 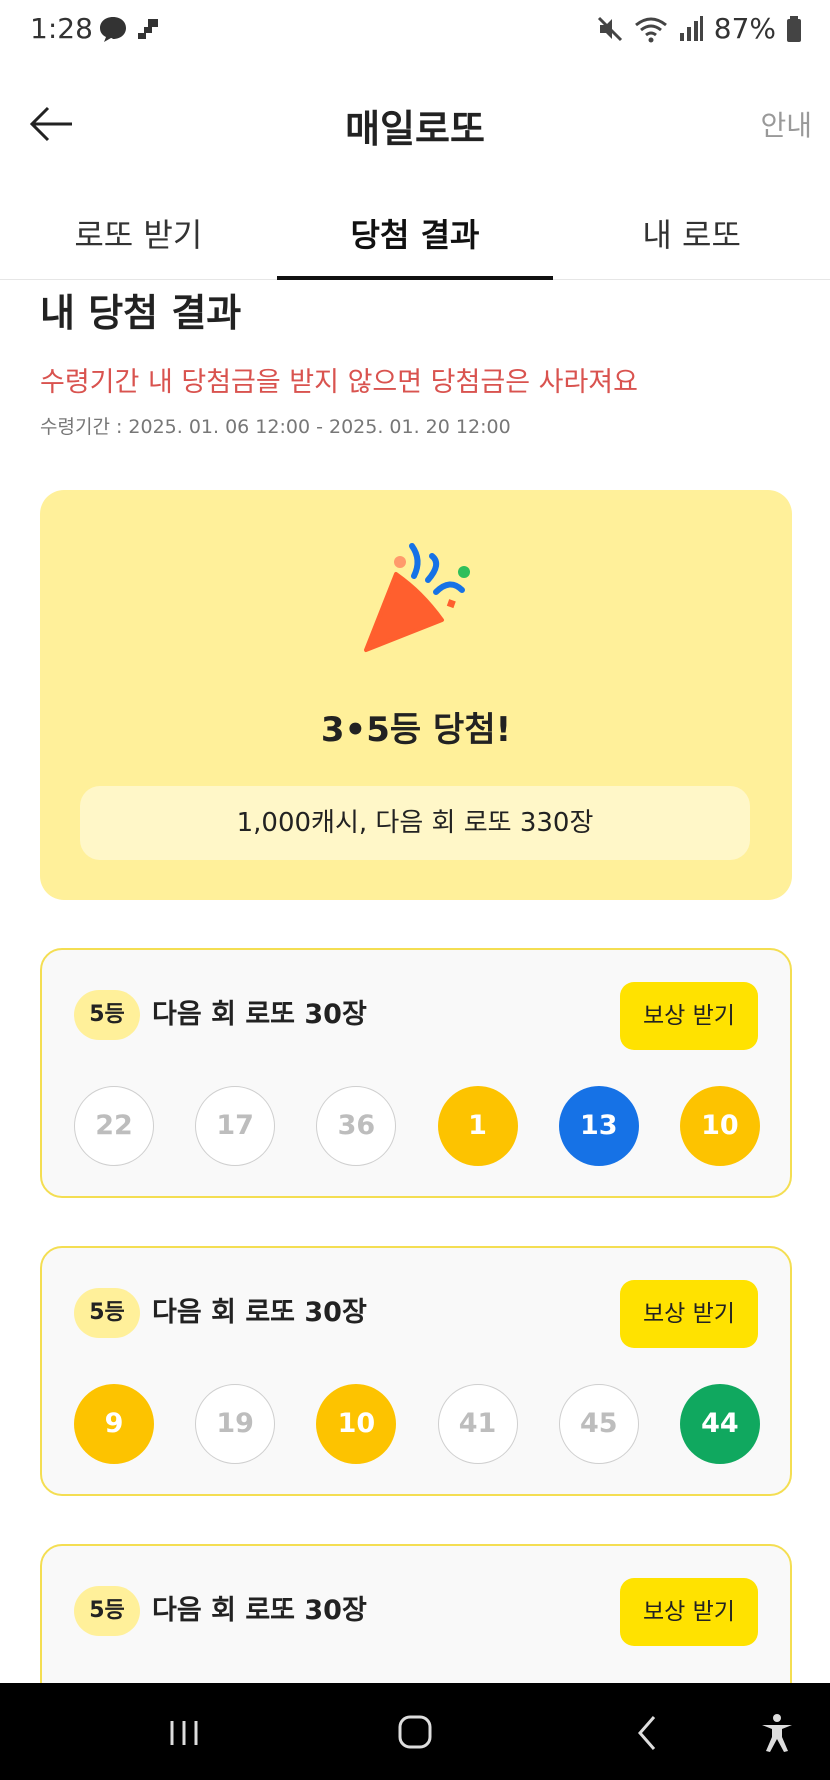 I want to click on home-icon, so click(x=415, y=1733).